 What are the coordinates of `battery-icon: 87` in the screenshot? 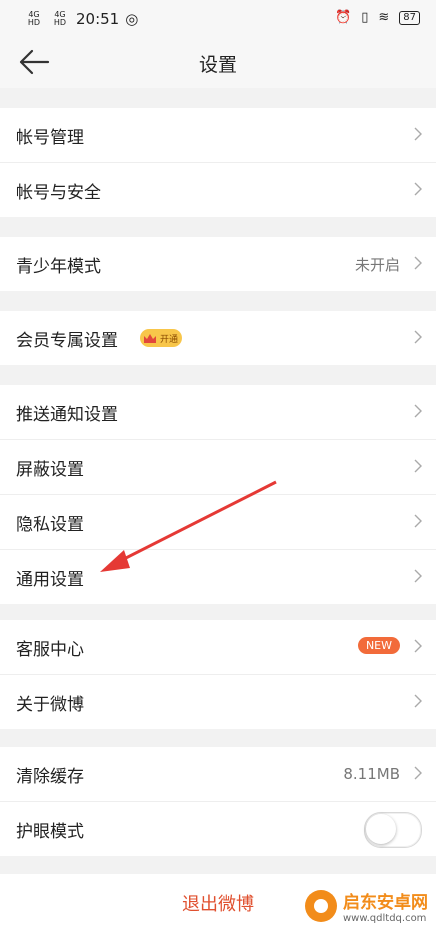 It's located at (409, 17).